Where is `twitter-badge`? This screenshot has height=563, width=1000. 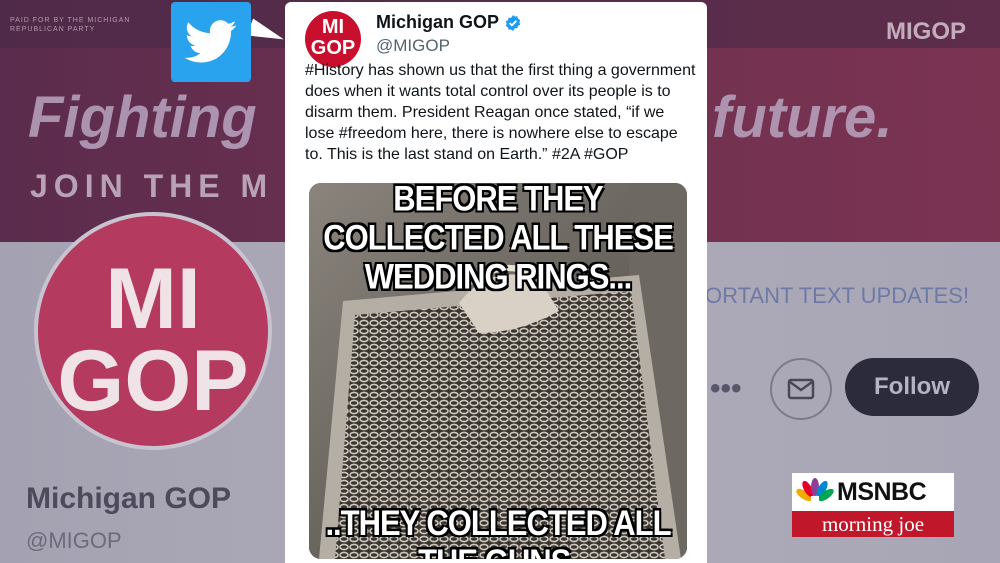
twitter-badge is located at coordinates (211, 42).